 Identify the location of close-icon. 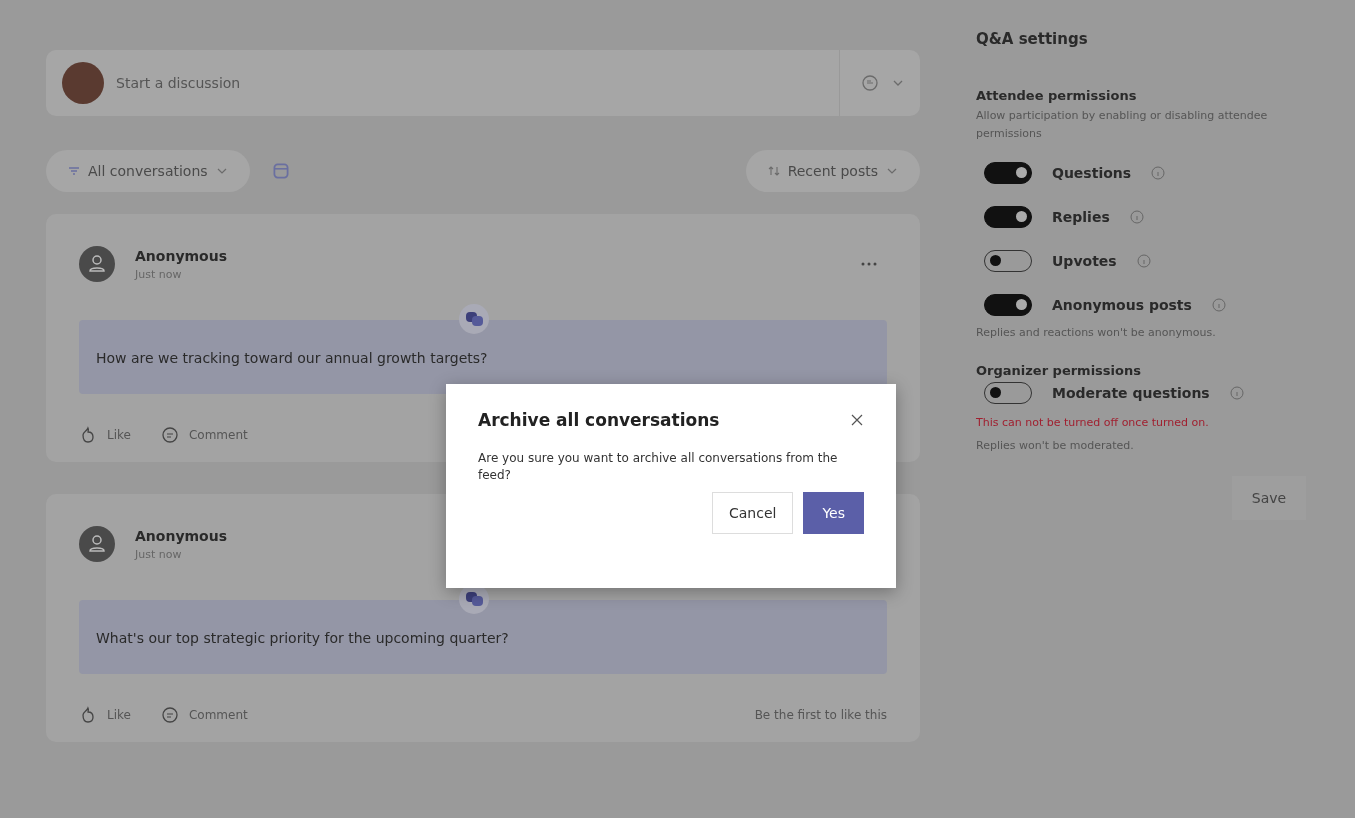
(857, 420).